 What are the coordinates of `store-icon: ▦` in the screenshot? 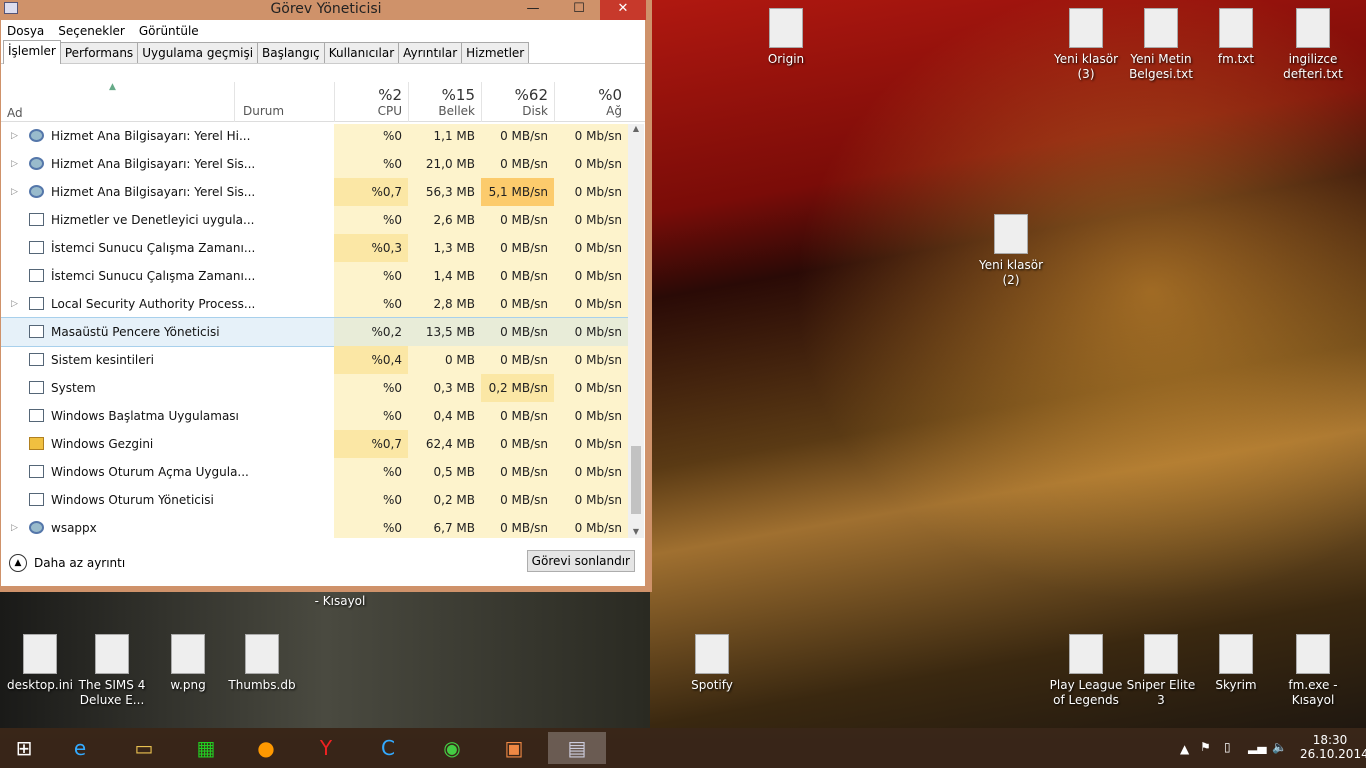 It's located at (206, 748).